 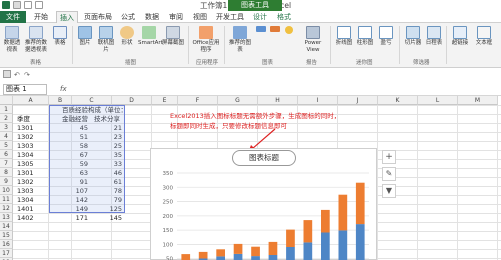 What do you see at coordinates (358, 100) in the screenshot?
I see `column-header: J` at bounding box center [358, 100].